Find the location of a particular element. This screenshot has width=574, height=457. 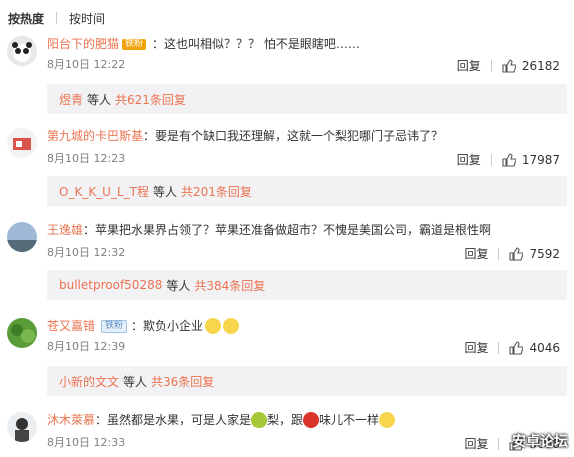

apple-emoji-icon is located at coordinates (311, 420).